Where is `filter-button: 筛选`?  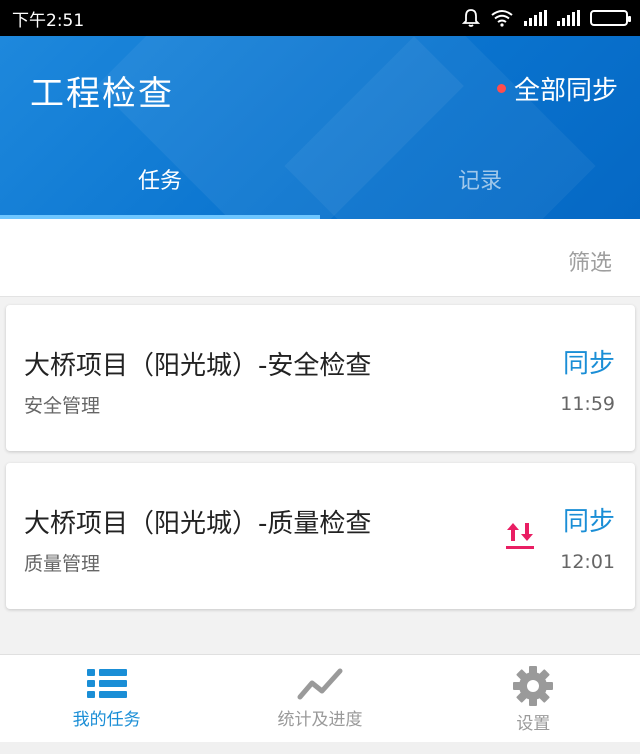 filter-button: 筛选 is located at coordinates (590, 261).